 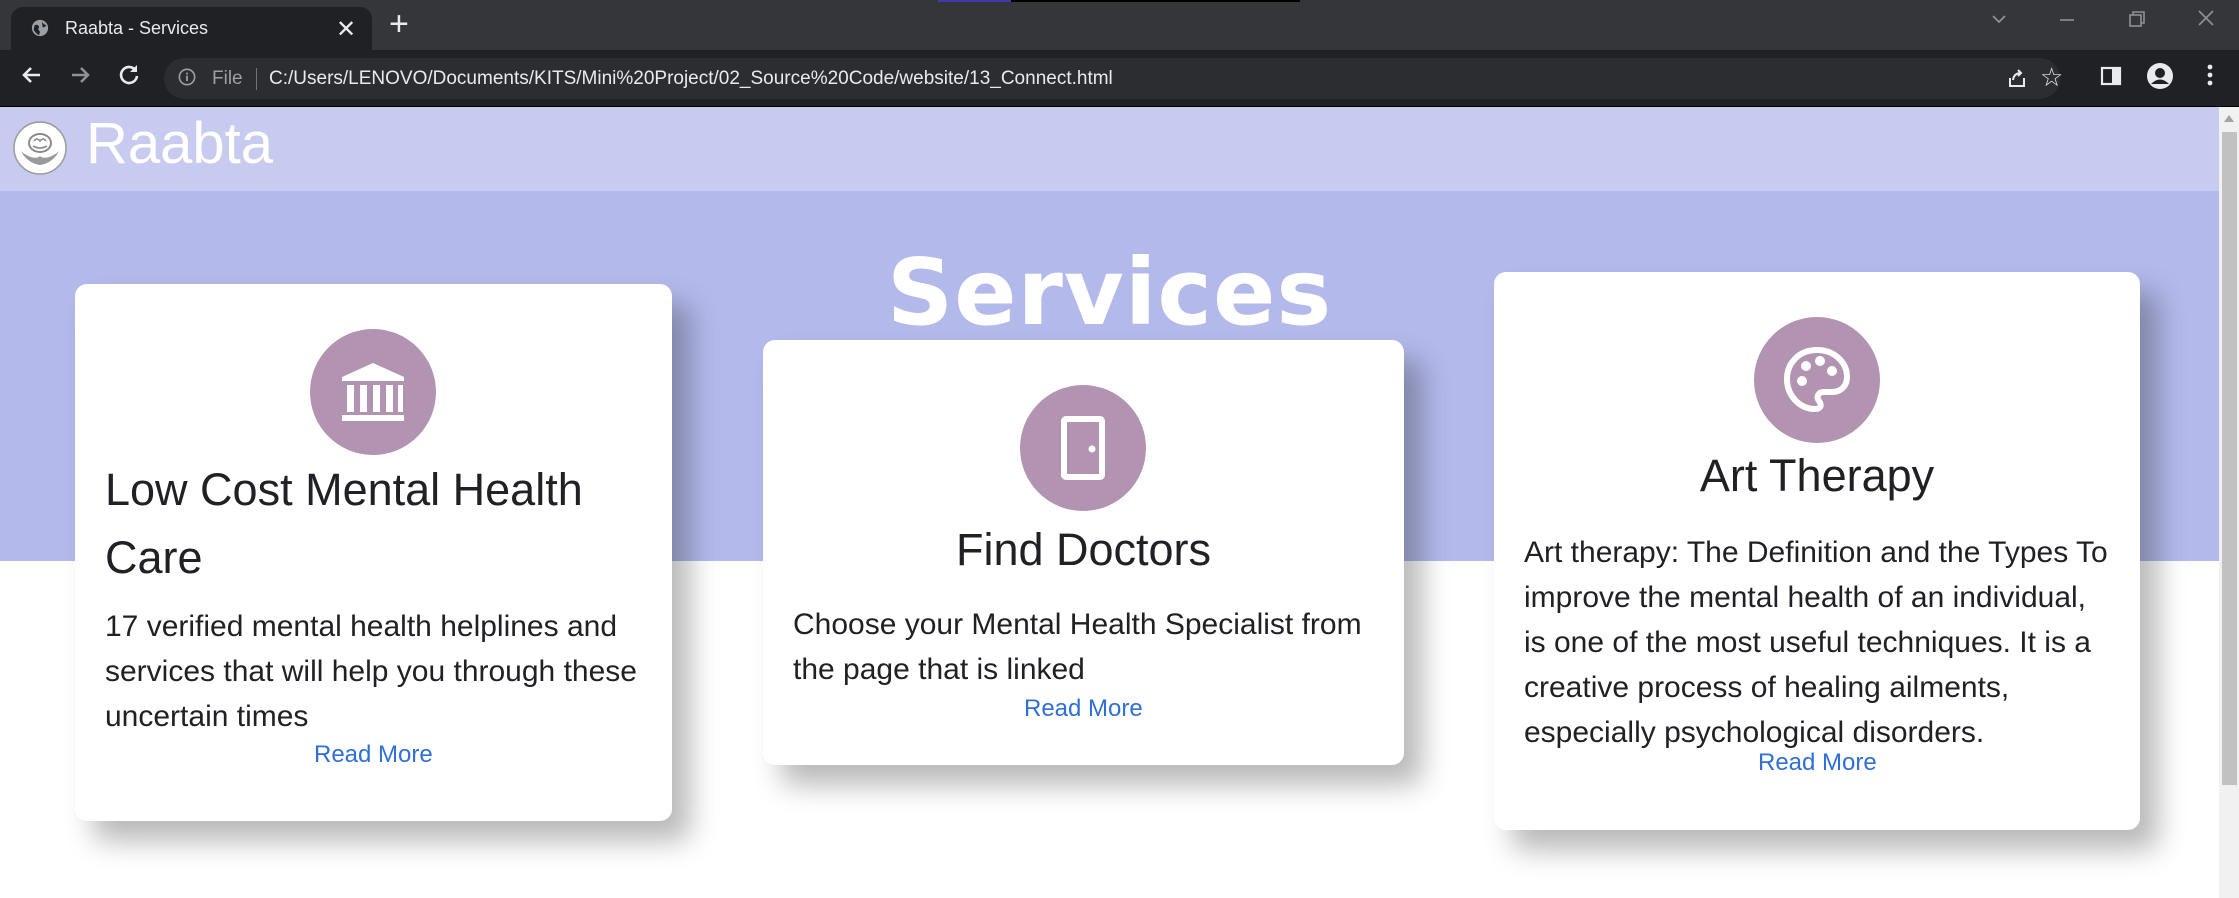 I want to click on page-scrollbar, so click(x=2229, y=502).